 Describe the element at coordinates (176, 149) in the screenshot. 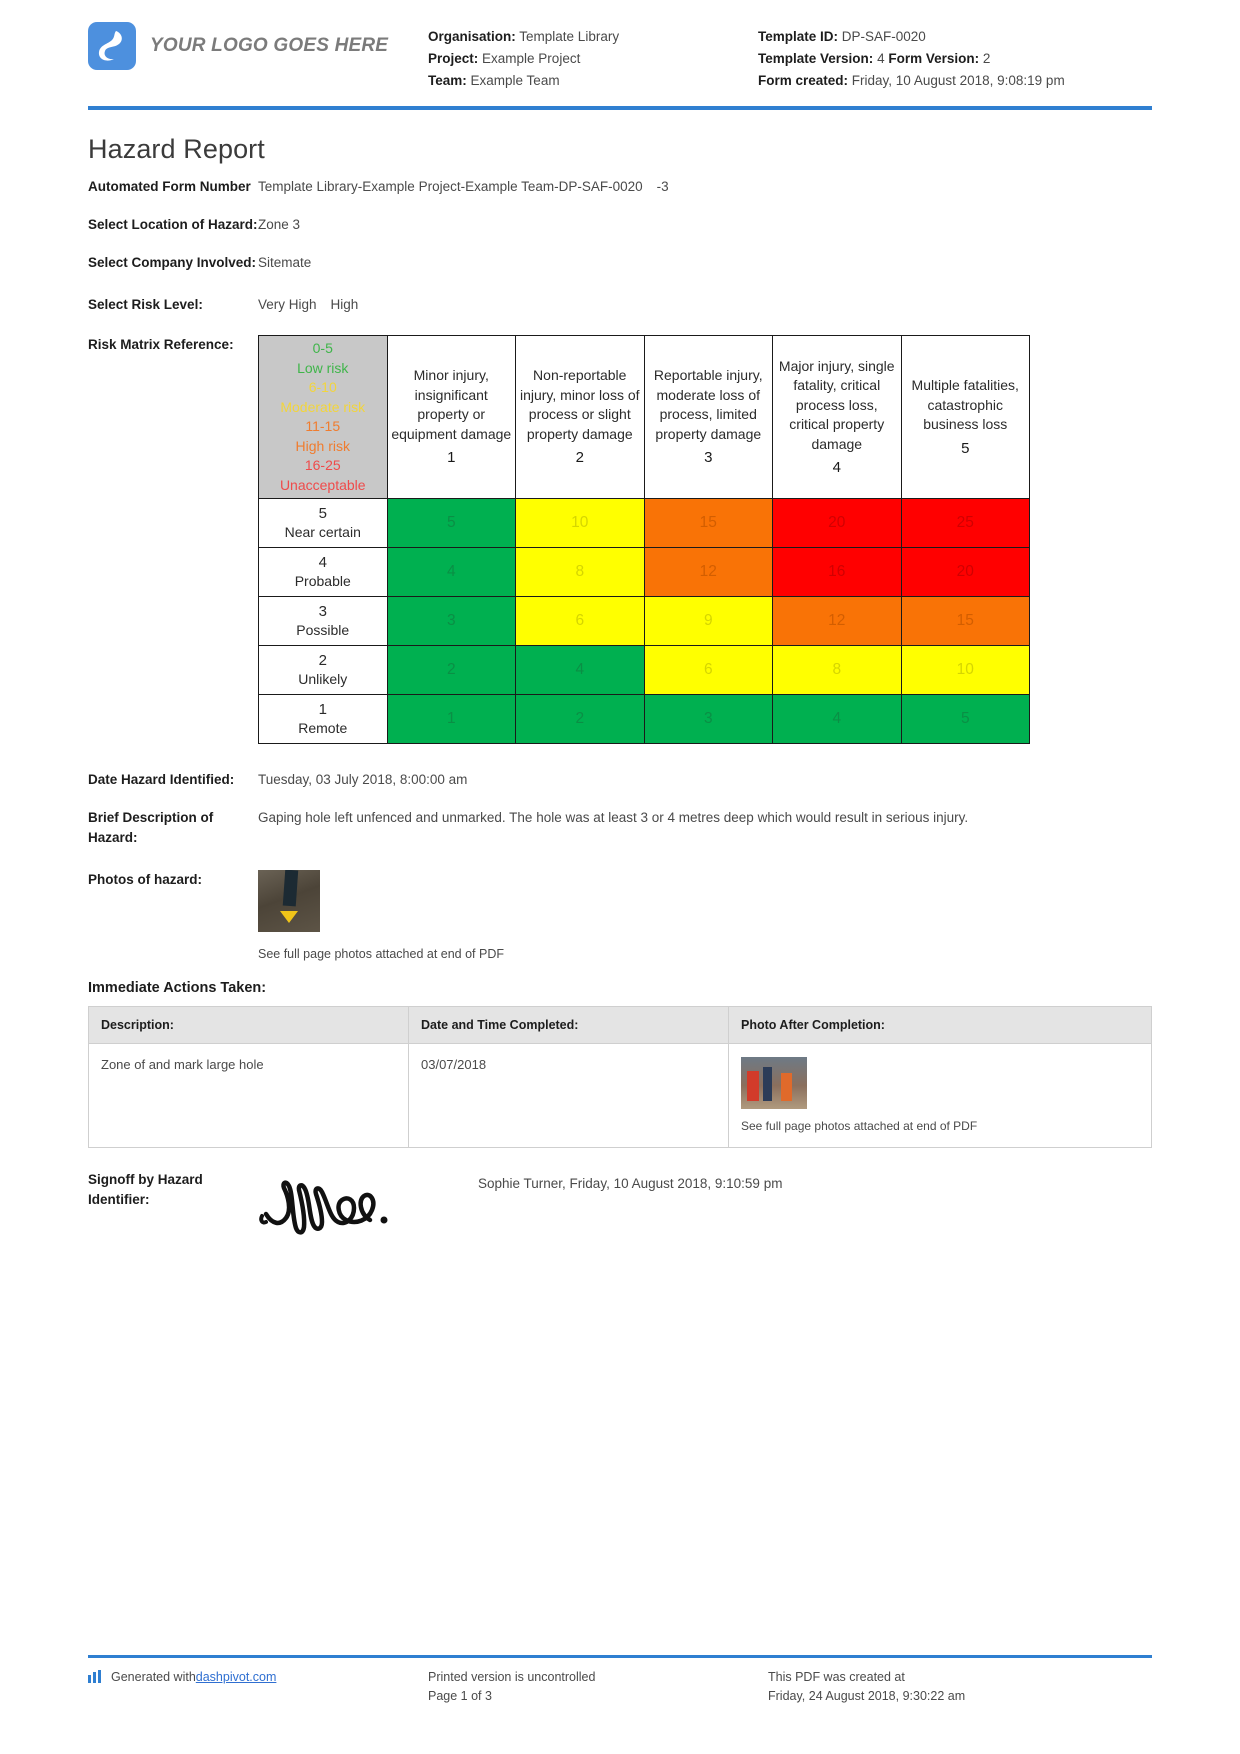

I see `page-title: Hazard Report` at that location.